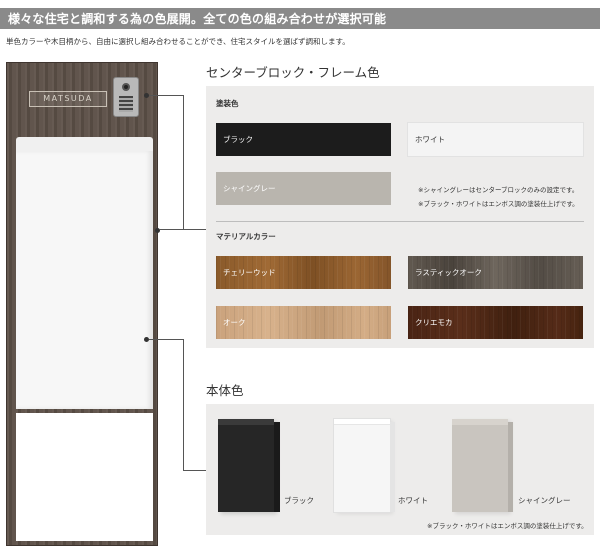  What do you see at coordinates (400, 221) in the screenshot?
I see `frame-divider` at bounding box center [400, 221].